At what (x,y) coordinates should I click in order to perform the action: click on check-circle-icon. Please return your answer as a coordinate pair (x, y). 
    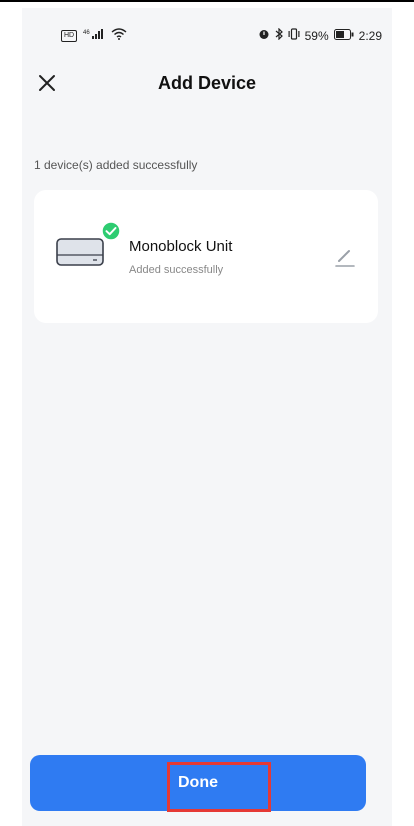
    Looking at the image, I should click on (111, 231).